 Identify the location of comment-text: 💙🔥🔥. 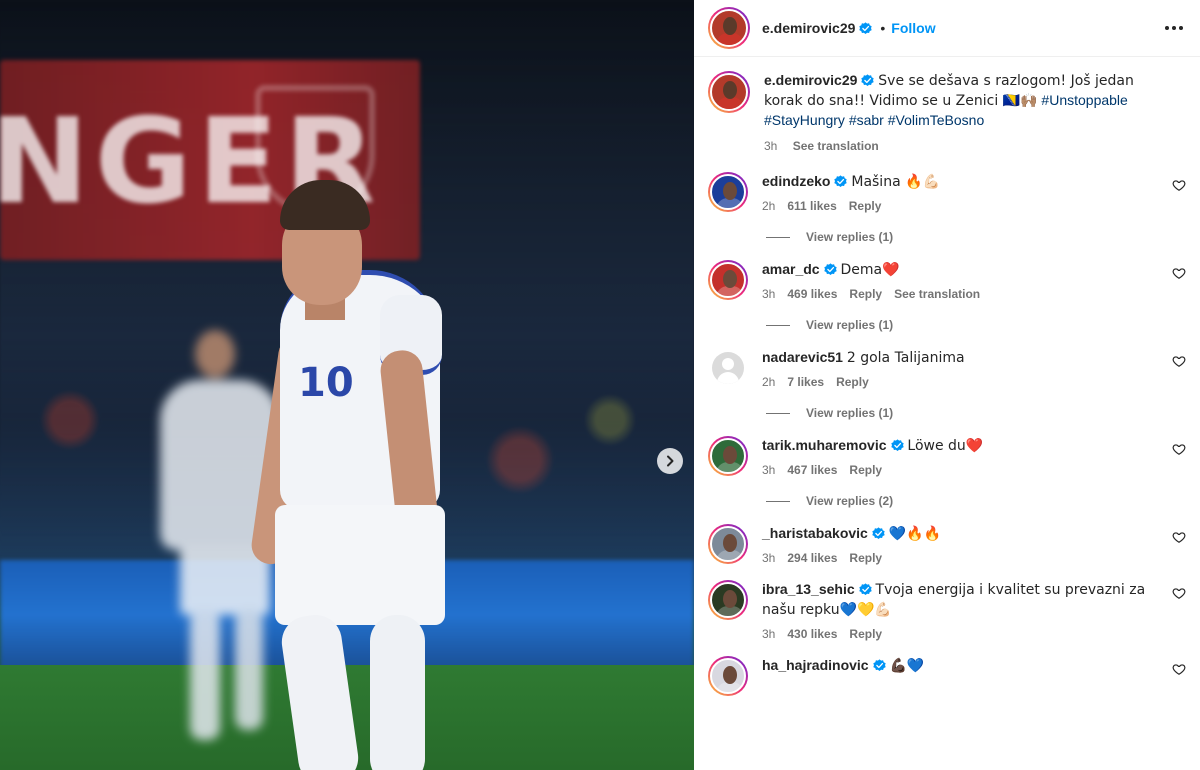
(915, 534).